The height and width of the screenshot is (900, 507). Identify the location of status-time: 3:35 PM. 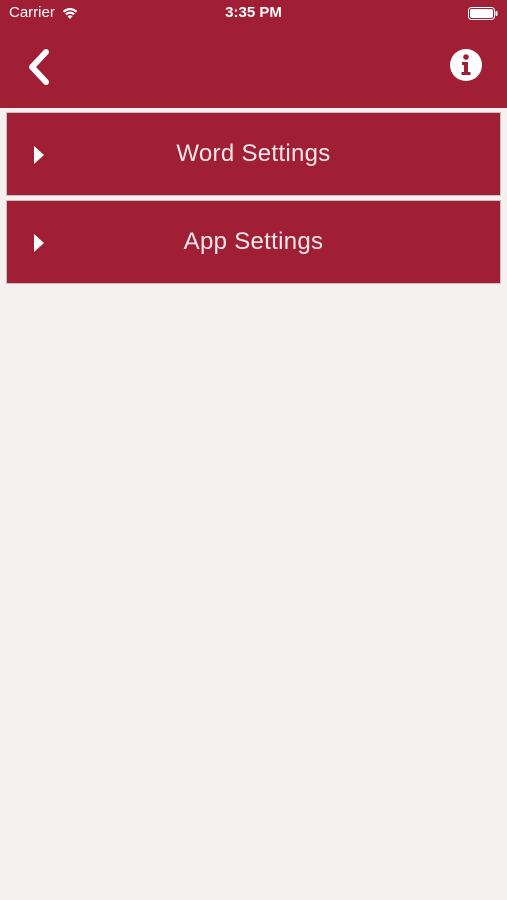
(253, 12).